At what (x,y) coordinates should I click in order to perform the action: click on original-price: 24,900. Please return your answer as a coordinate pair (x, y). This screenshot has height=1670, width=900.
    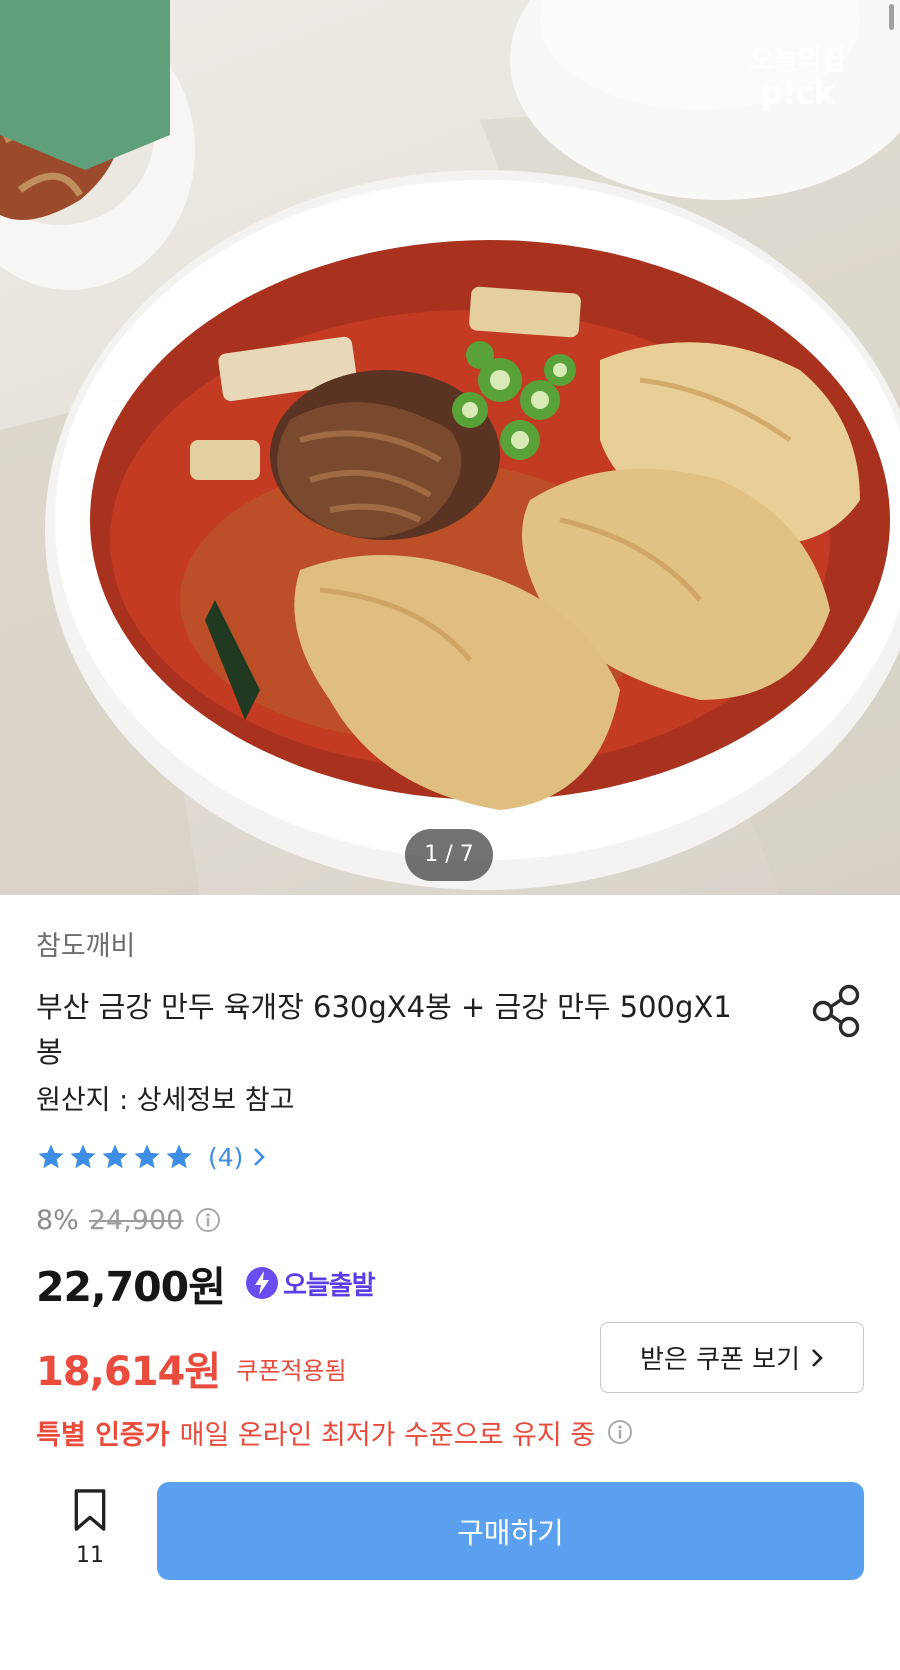
    Looking at the image, I should click on (136, 1220).